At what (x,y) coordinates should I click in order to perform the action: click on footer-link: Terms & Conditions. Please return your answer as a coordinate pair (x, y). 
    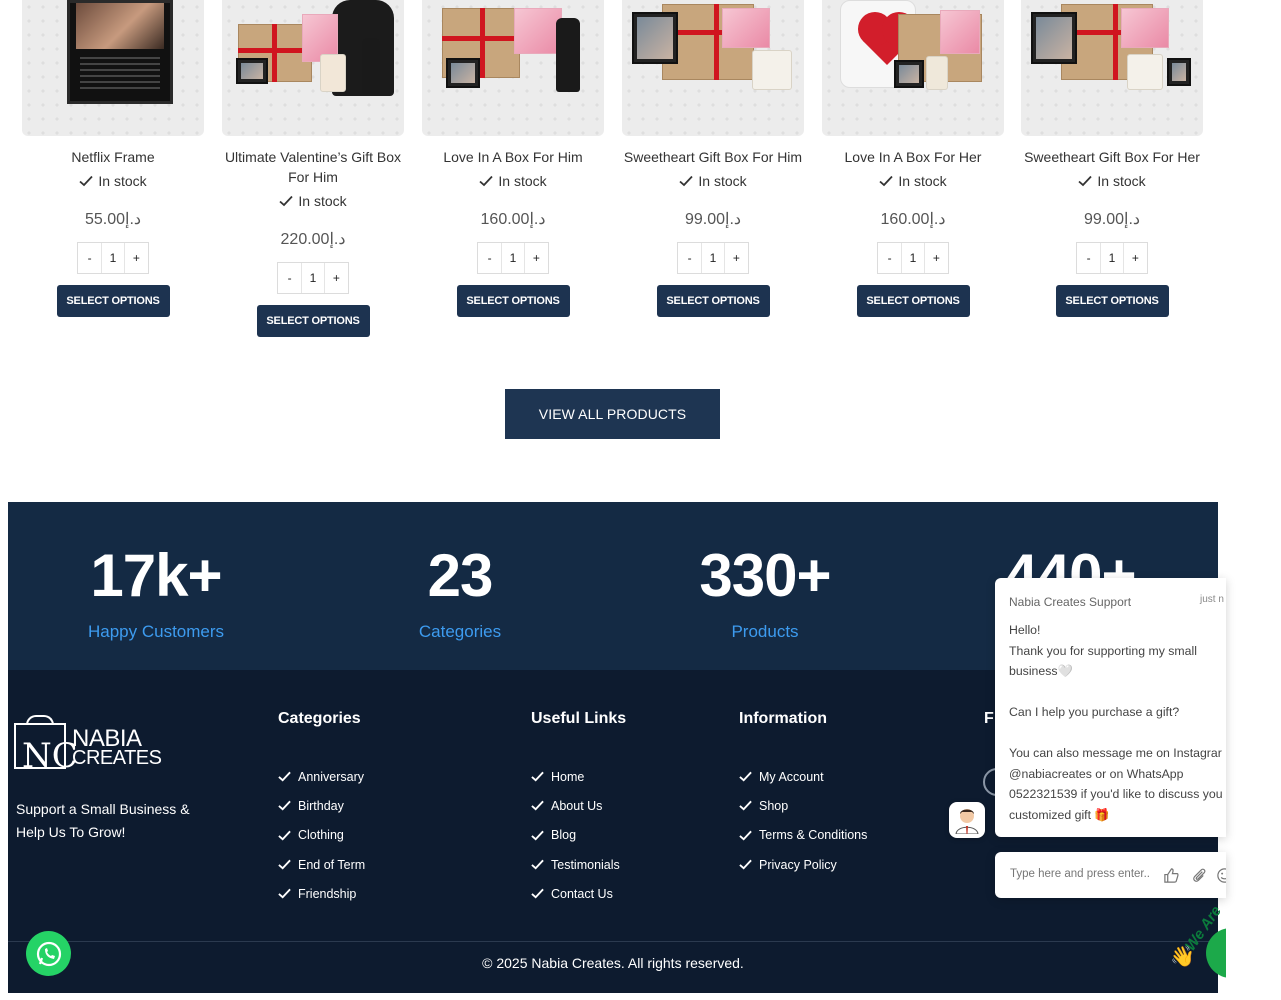
    Looking at the image, I should click on (803, 835).